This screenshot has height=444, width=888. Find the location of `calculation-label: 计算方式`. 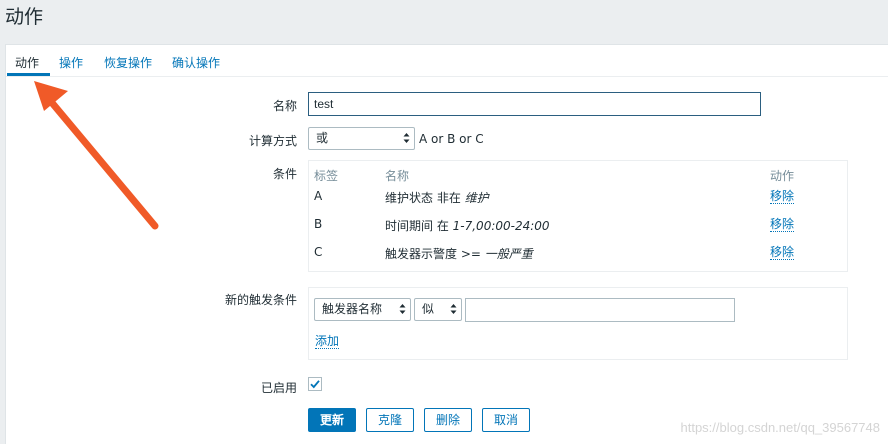

calculation-label: 计算方式 is located at coordinates (272, 141).